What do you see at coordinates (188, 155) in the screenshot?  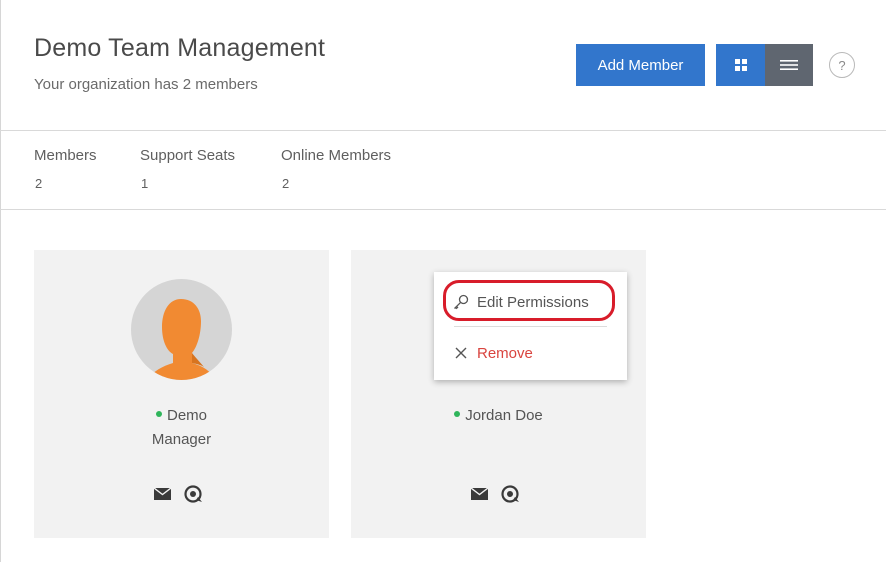 I see `stat-label: Support Seats` at bounding box center [188, 155].